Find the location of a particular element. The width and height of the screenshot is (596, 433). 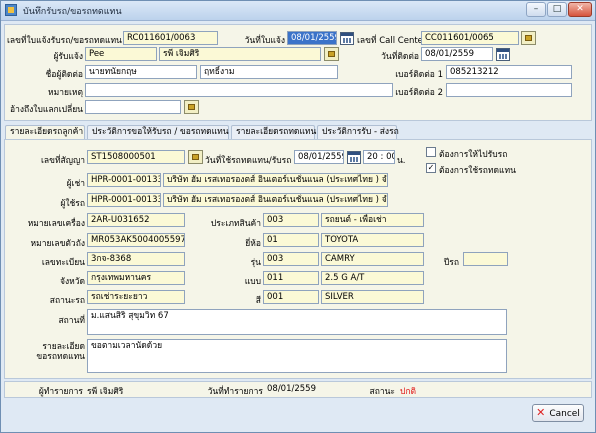

color-name-field: SILVER is located at coordinates (372, 297).